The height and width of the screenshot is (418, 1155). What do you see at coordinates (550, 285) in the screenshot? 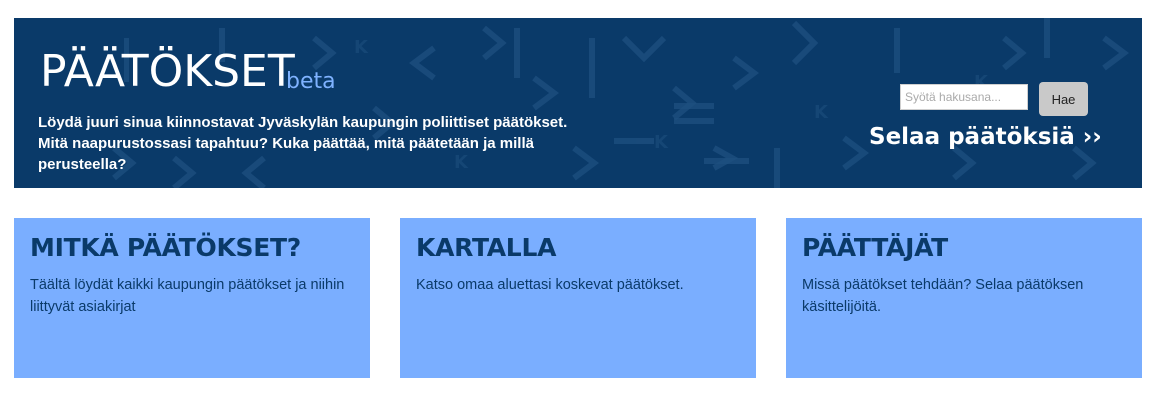
I see `card-text: Katso omaa aluettasi koskevat päätökset.` at bounding box center [550, 285].